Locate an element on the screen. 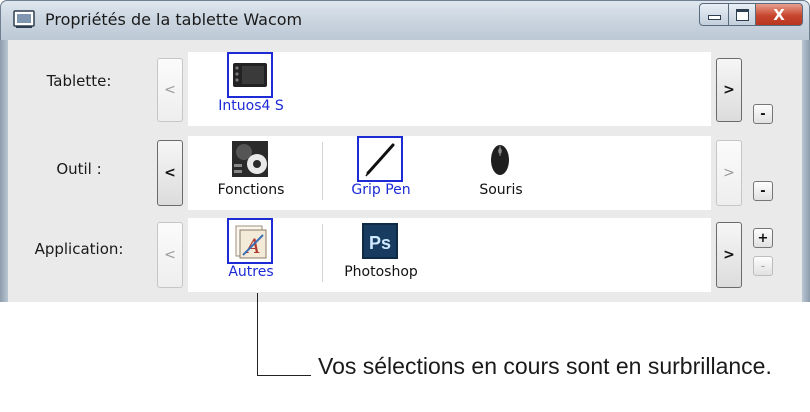  tool-separator is located at coordinates (322, 171).